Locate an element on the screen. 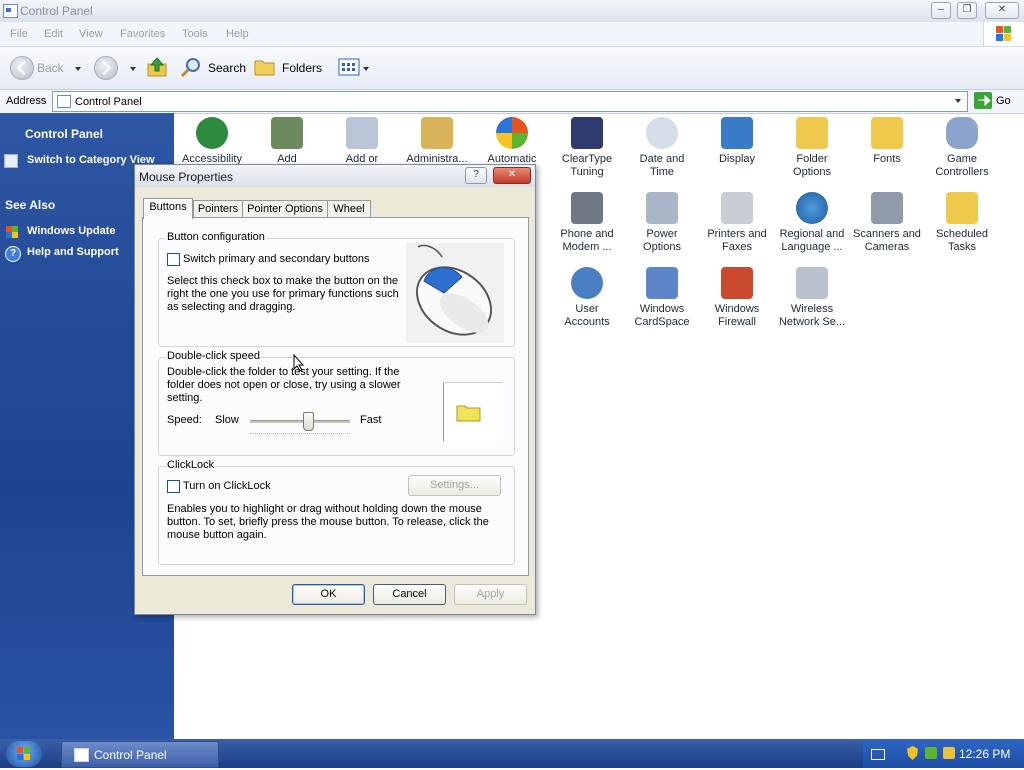 Image resolution: width=1024 pixels, height=770 pixels. button-config-title: Button configuration is located at coordinates (216, 237).